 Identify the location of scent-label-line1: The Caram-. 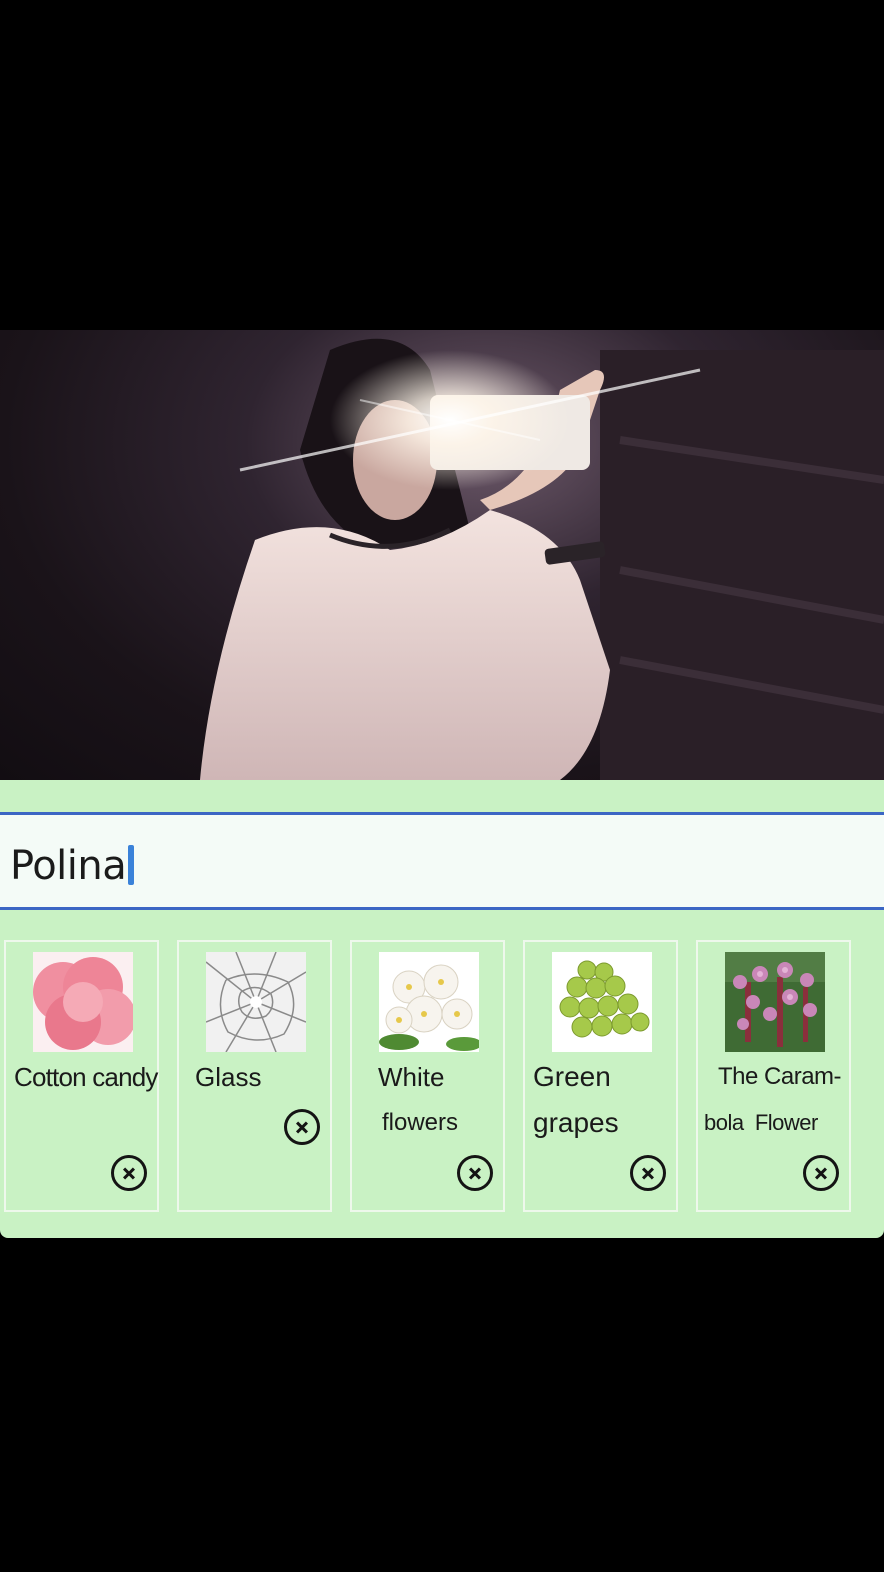
(780, 1076).